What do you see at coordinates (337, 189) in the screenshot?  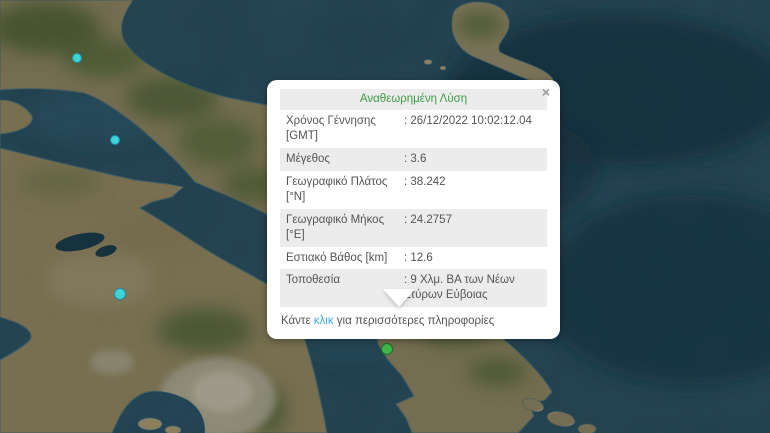 I see `popup-row-label: Γεωγραφικό Πλάτος [°N]` at bounding box center [337, 189].